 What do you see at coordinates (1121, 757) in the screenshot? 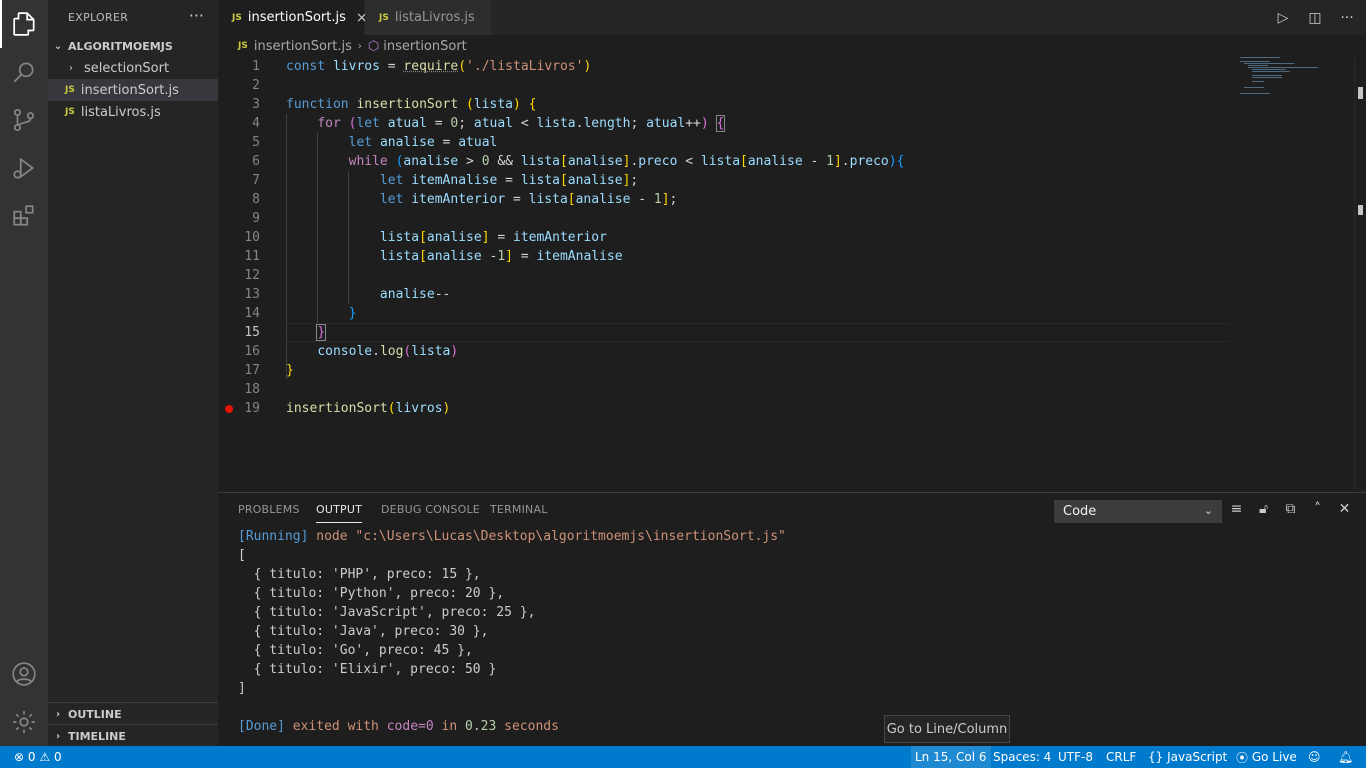
I see `end-of-line: CRLF` at bounding box center [1121, 757].